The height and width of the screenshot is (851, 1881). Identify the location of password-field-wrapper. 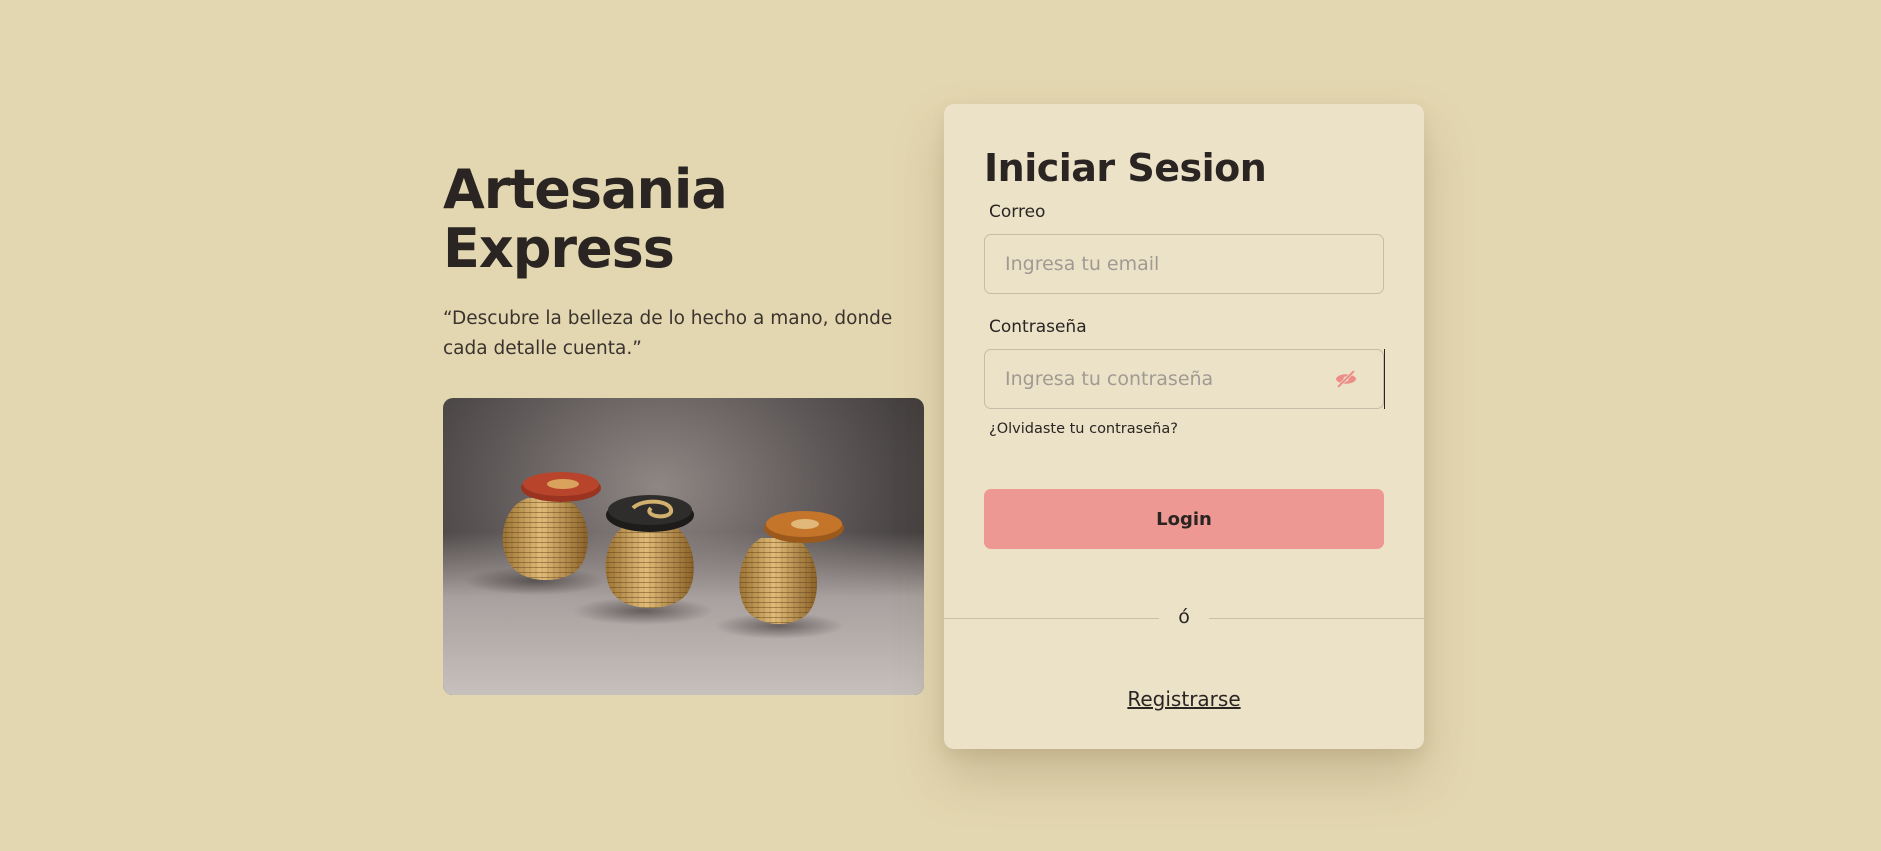
(1184, 379).